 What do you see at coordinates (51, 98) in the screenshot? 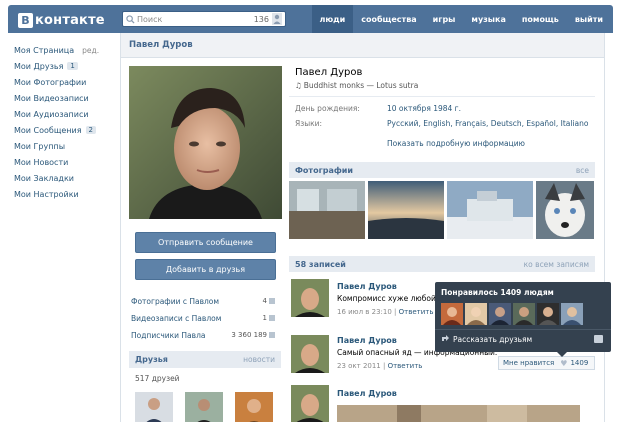
I see `left-nav-label: Мои Видеозаписи` at bounding box center [51, 98].